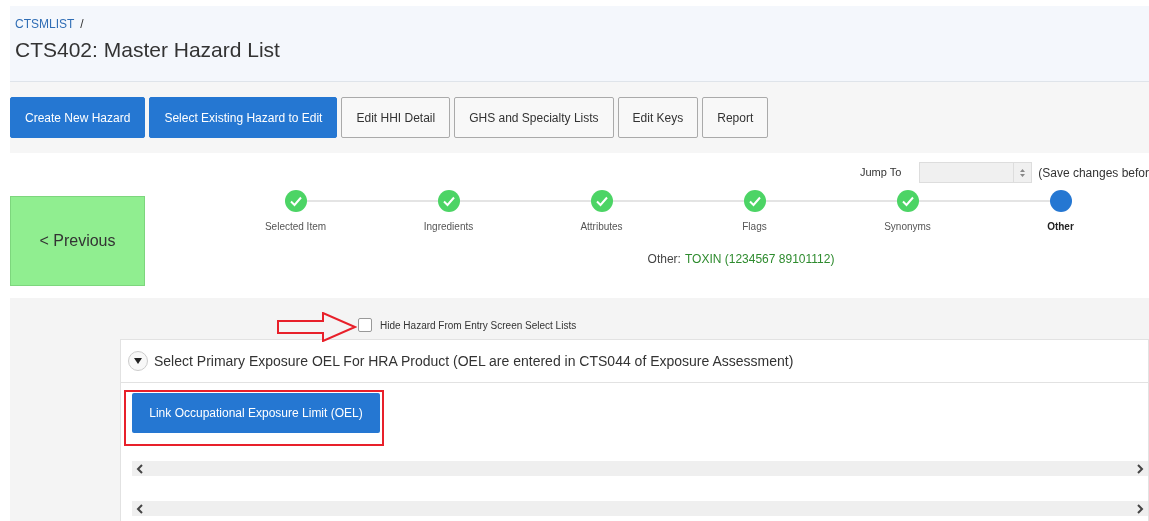 Image resolution: width=1149 pixels, height=521 pixels. I want to click on save-changes-note: (Save changes befor, so click(1093, 173).